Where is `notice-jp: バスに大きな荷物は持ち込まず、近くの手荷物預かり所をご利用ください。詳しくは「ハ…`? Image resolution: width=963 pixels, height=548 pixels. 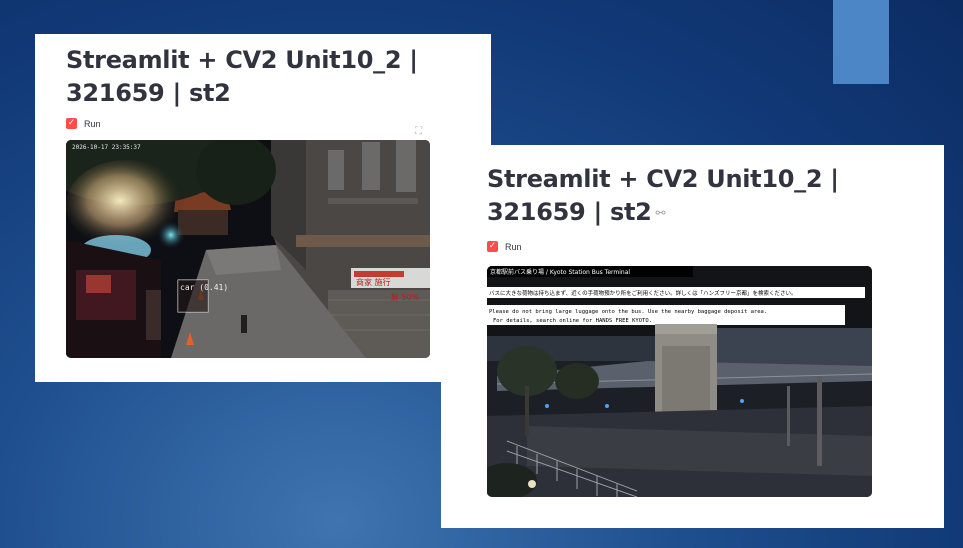 notice-jp: バスに大きな荷物は持ち込まず、近くの手荷物預かり所をご利用ください。詳しくは「ハ… is located at coordinates (643, 293).